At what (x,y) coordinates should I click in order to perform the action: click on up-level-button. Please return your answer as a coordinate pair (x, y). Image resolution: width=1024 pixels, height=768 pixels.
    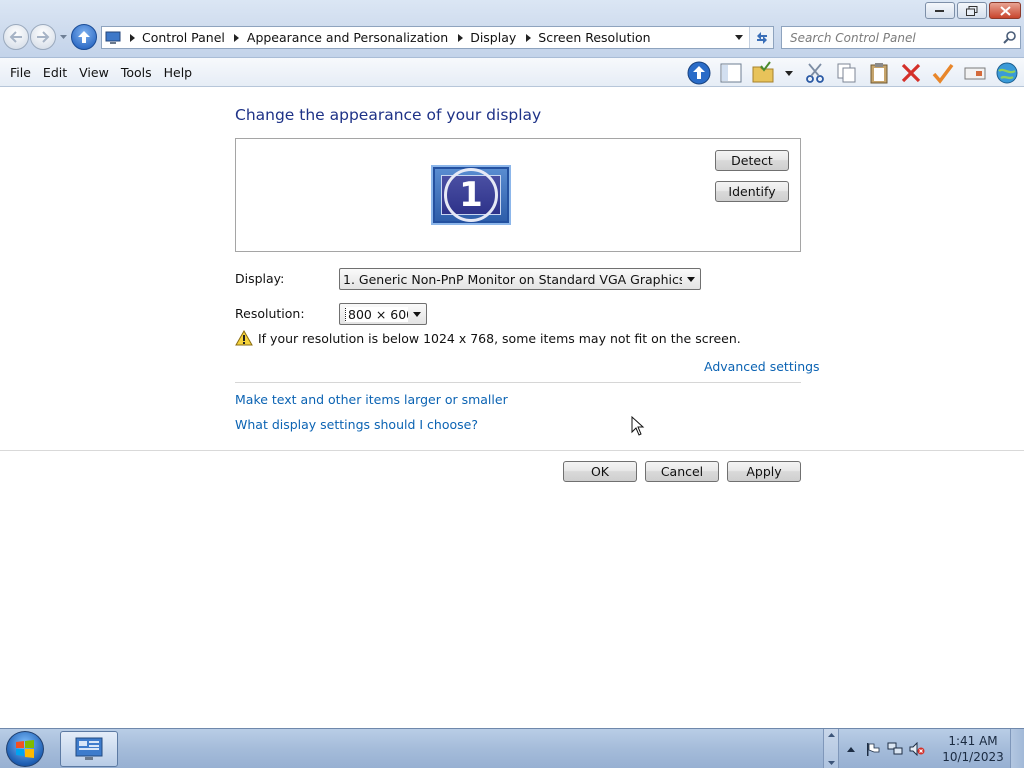
    Looking at the image, I should click on (84, 37).